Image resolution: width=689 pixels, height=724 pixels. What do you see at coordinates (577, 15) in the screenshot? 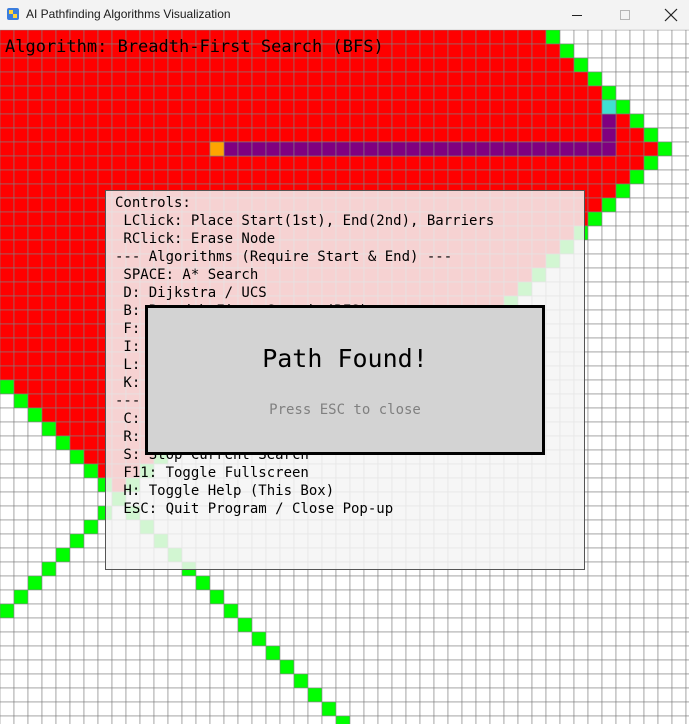
I see `minimize-button` at bounding box center [577, 15].